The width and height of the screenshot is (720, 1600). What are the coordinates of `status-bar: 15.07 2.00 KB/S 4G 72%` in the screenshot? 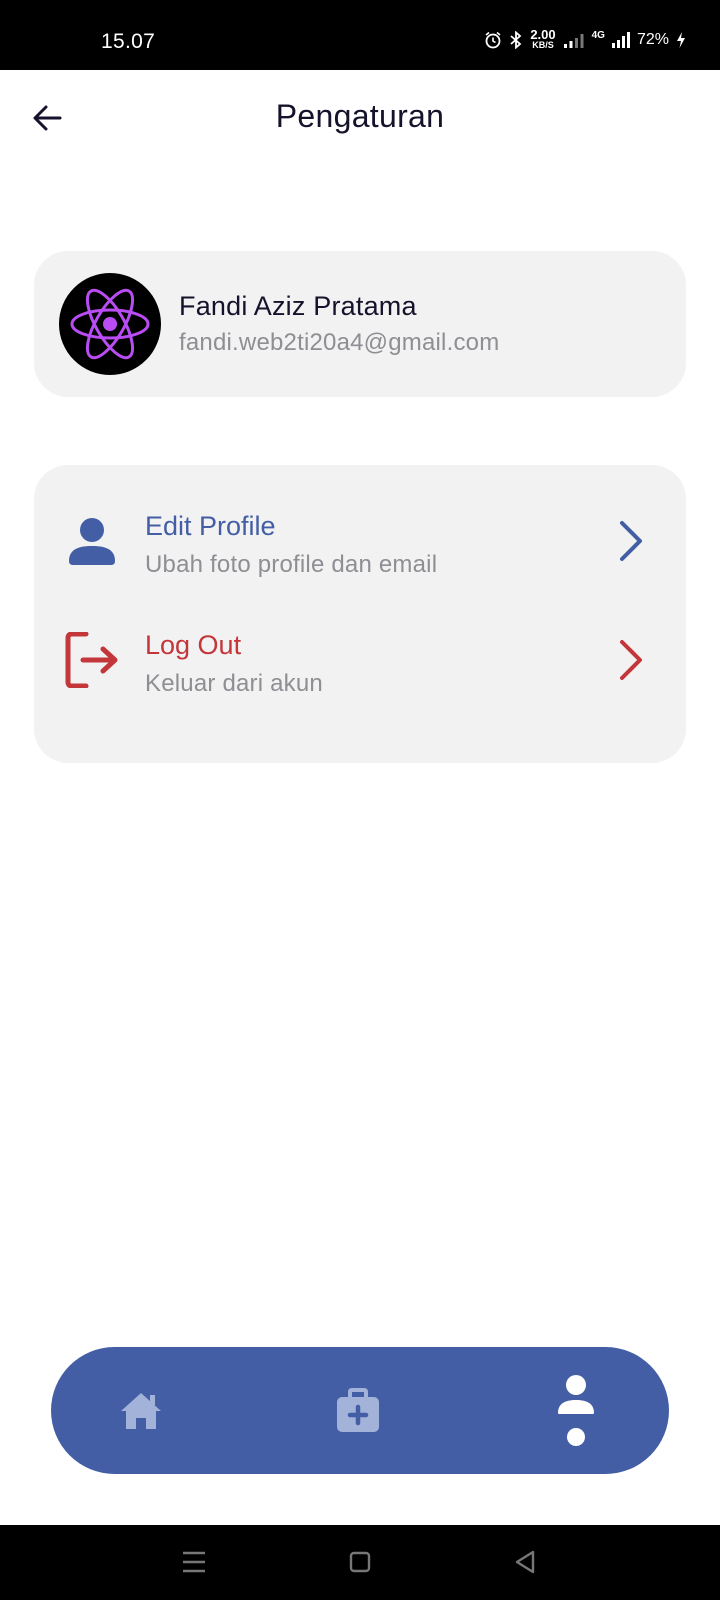 It's located at (360, 35).